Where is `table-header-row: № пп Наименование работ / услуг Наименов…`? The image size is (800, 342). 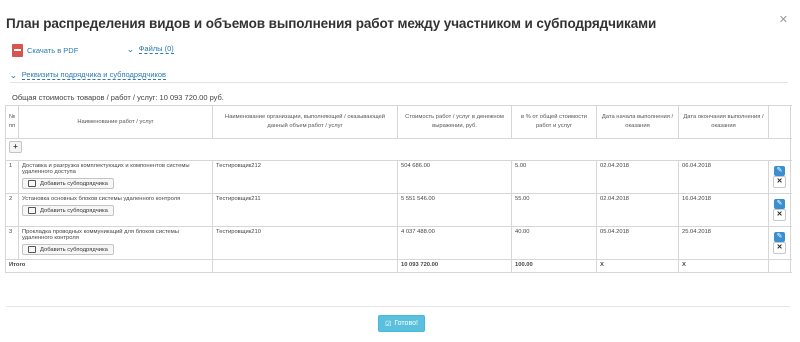
table-header-row: № пп Наименование работ / услуг Наименов… is located at coordinates (398, 122).